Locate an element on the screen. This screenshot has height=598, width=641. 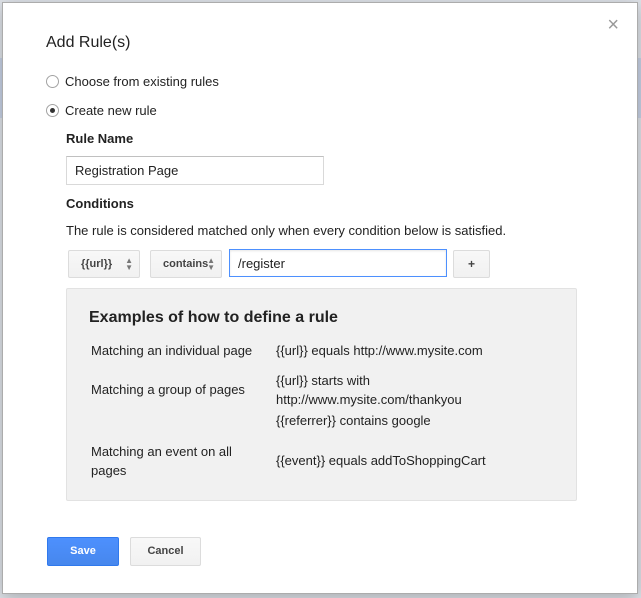
option-choose-existing: Choose from existing rules is located at coordinates (132, 81).